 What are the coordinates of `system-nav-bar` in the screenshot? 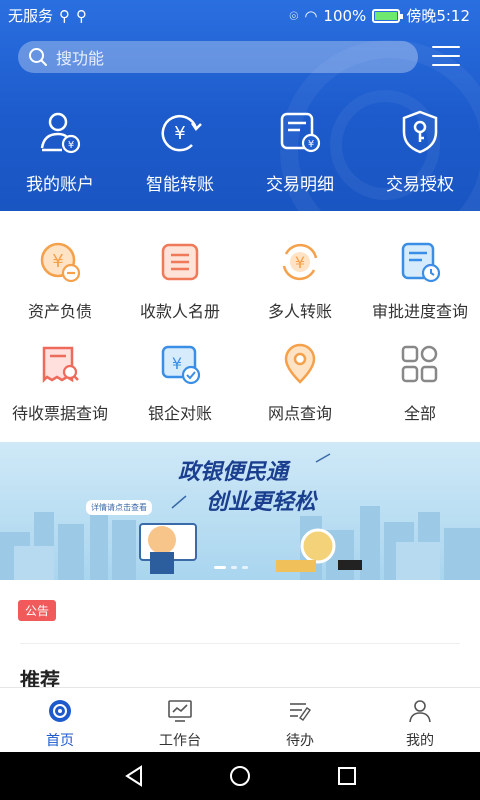 It's located at (240, 776).